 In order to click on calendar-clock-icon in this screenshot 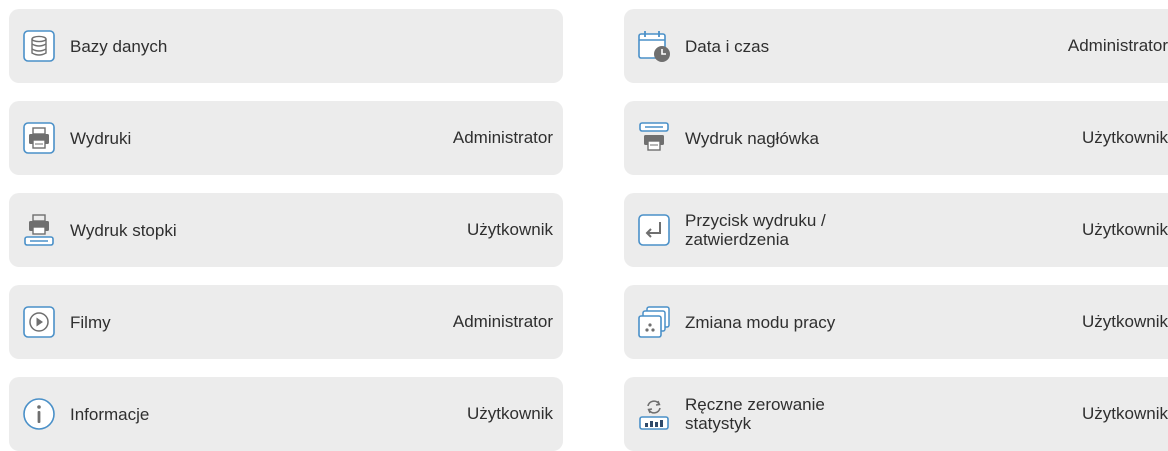, I will do `click(654, 46)`.